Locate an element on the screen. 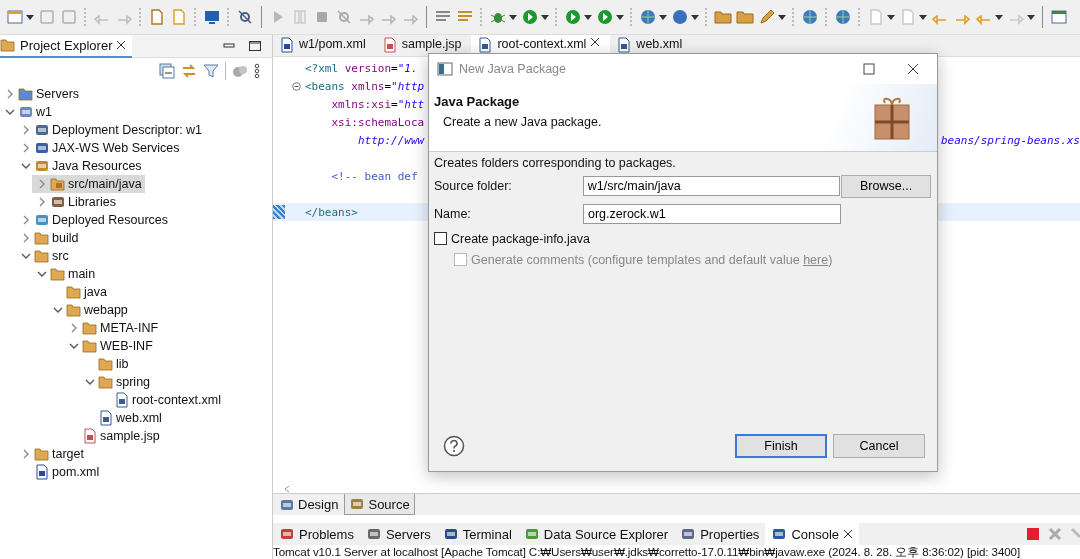 Image resolution: width=1080 pixels, height=559 pixels. field-label: Name: is located at coordinates (453, 214).